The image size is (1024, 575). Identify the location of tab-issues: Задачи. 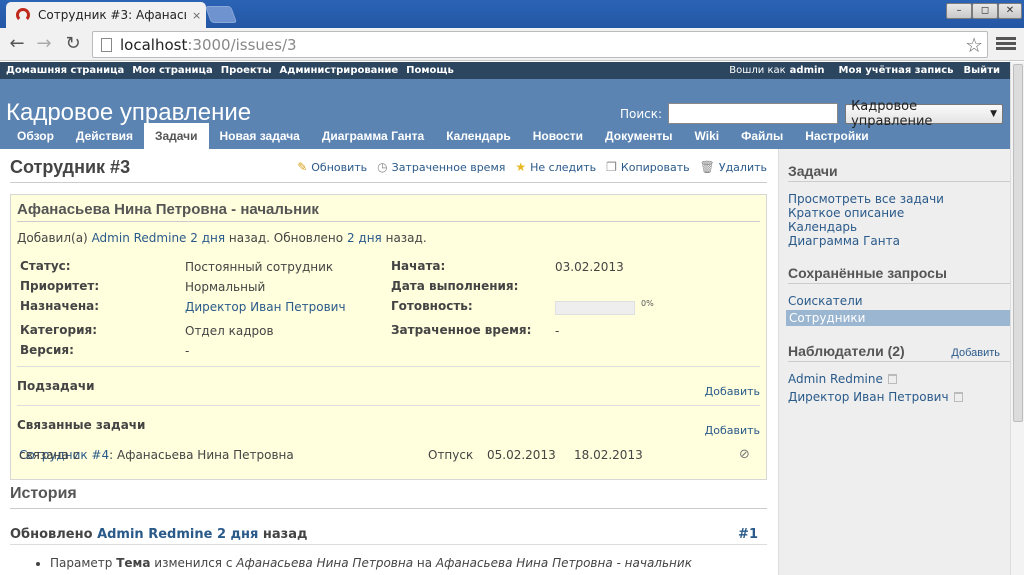
(176, 136).